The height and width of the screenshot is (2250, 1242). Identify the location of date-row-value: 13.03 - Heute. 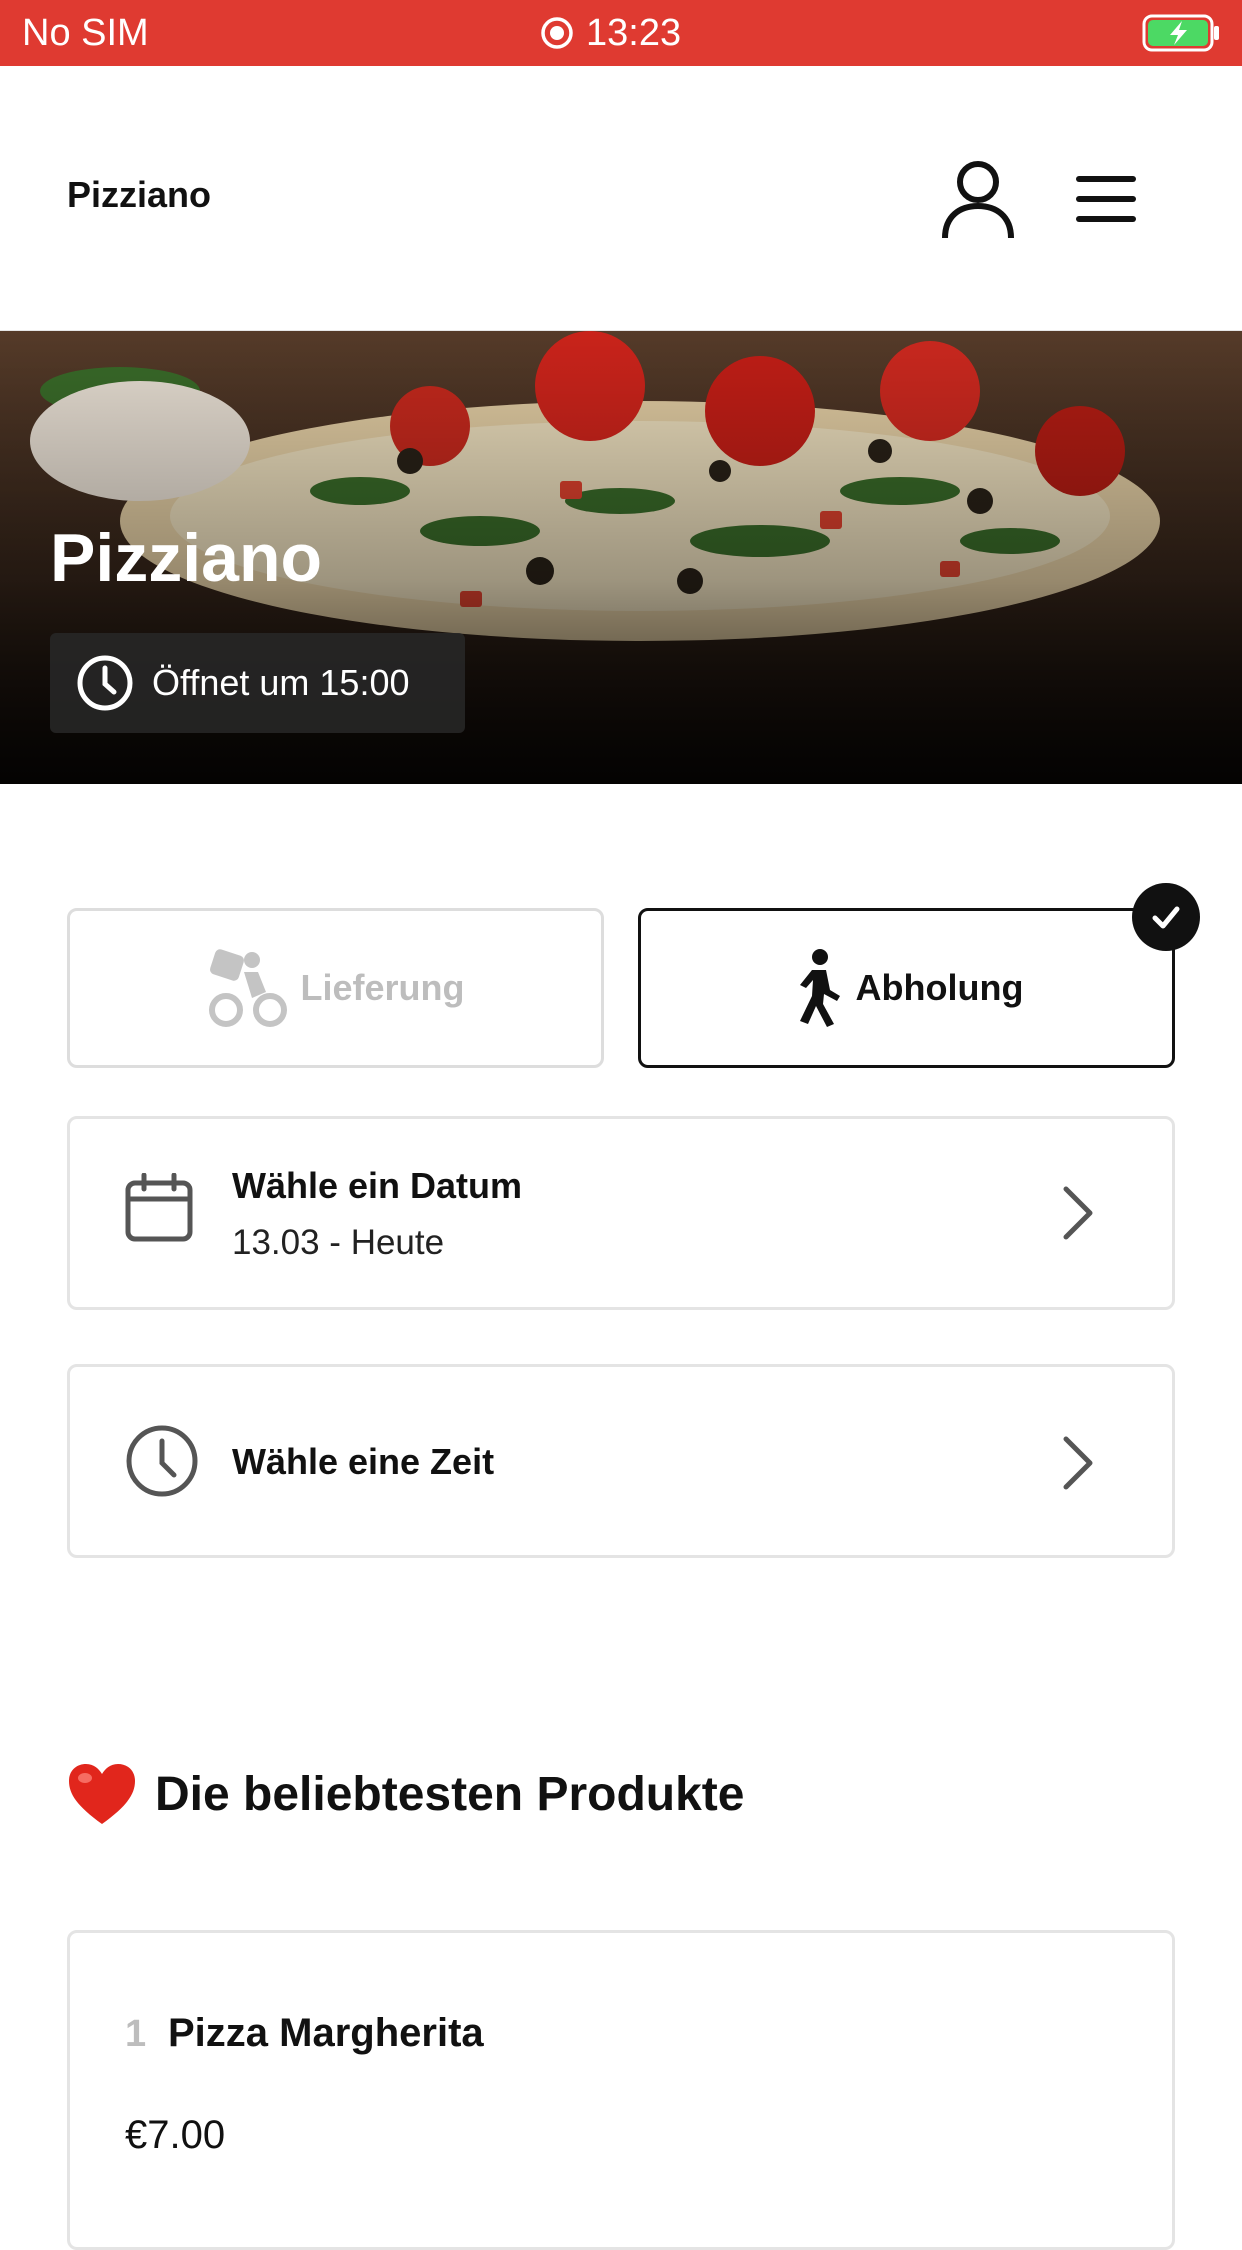
(338, 1242).